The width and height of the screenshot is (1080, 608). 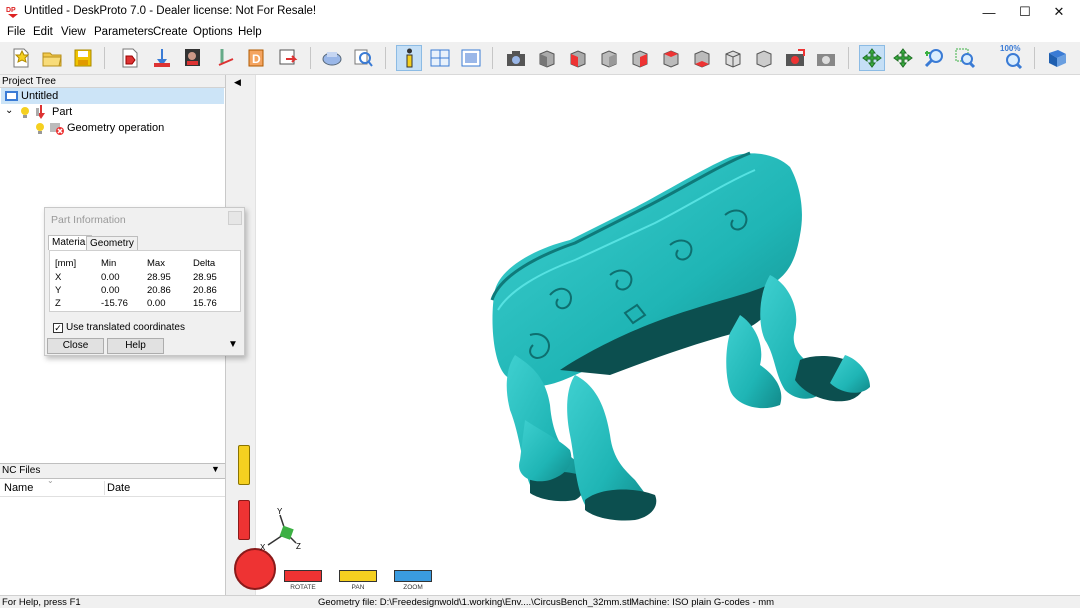 I want to click on svg-text: D, so click(x=256, y=59).